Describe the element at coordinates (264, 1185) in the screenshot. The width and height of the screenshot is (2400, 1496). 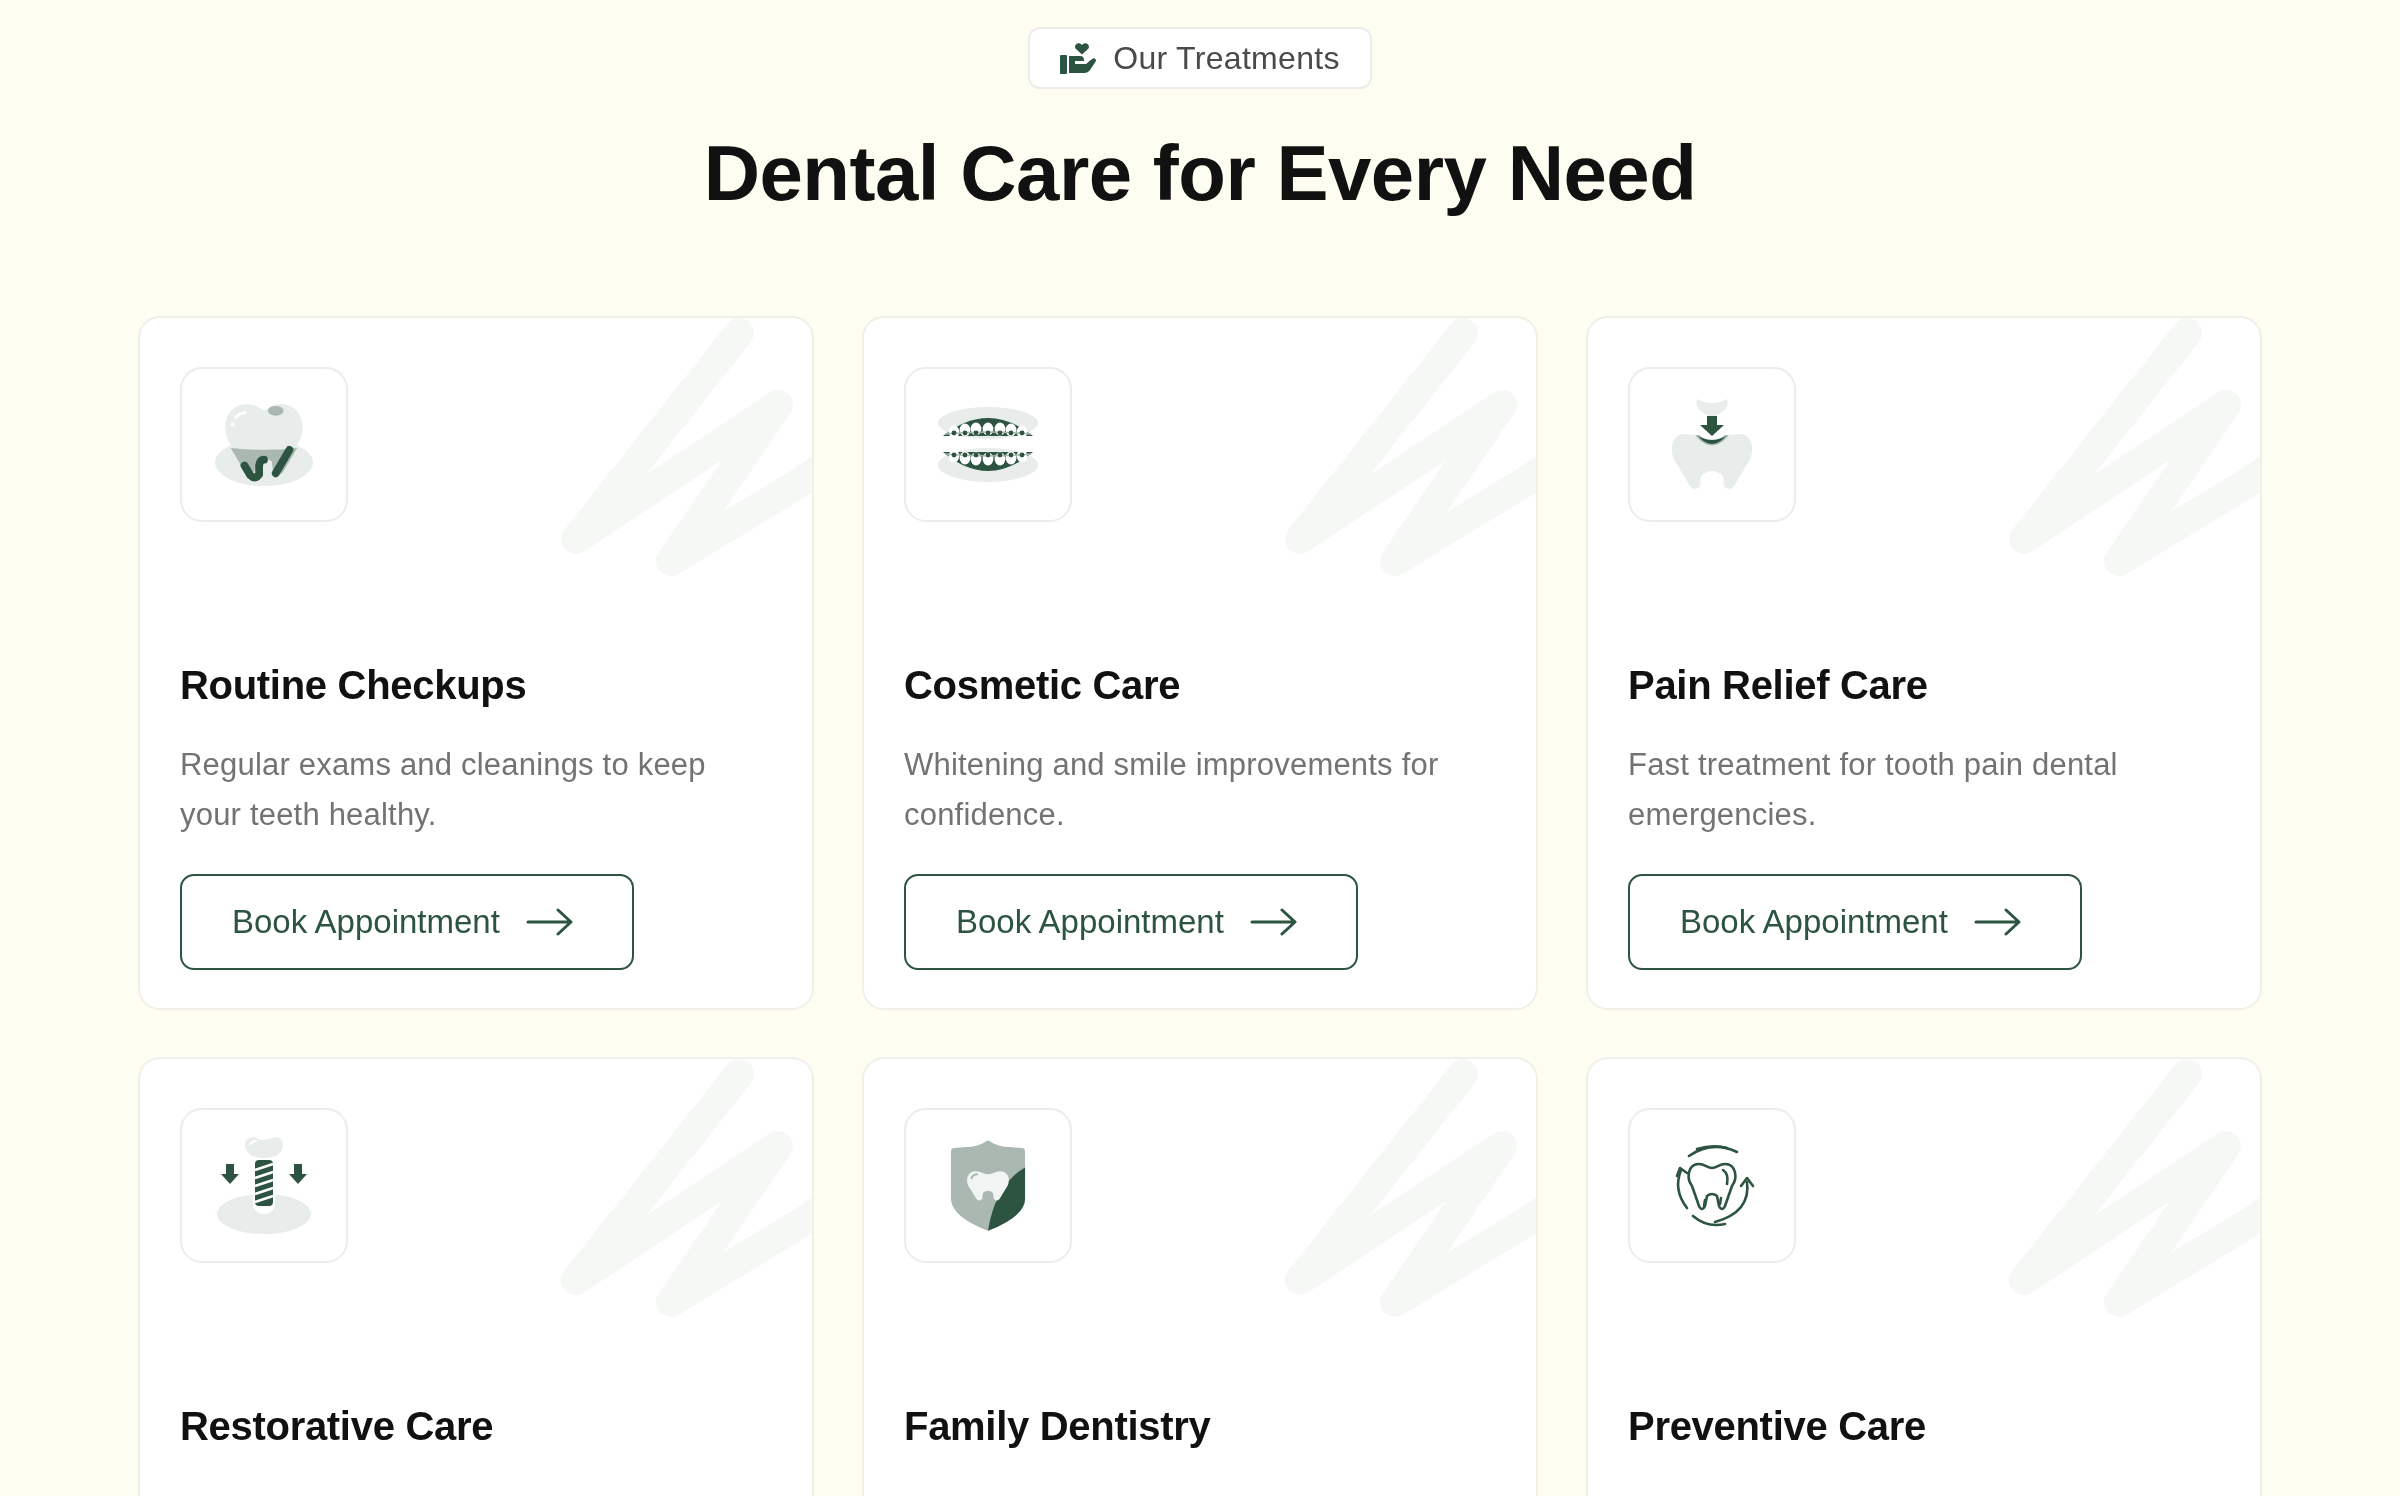
I see `dental-implant-icon` at that location.